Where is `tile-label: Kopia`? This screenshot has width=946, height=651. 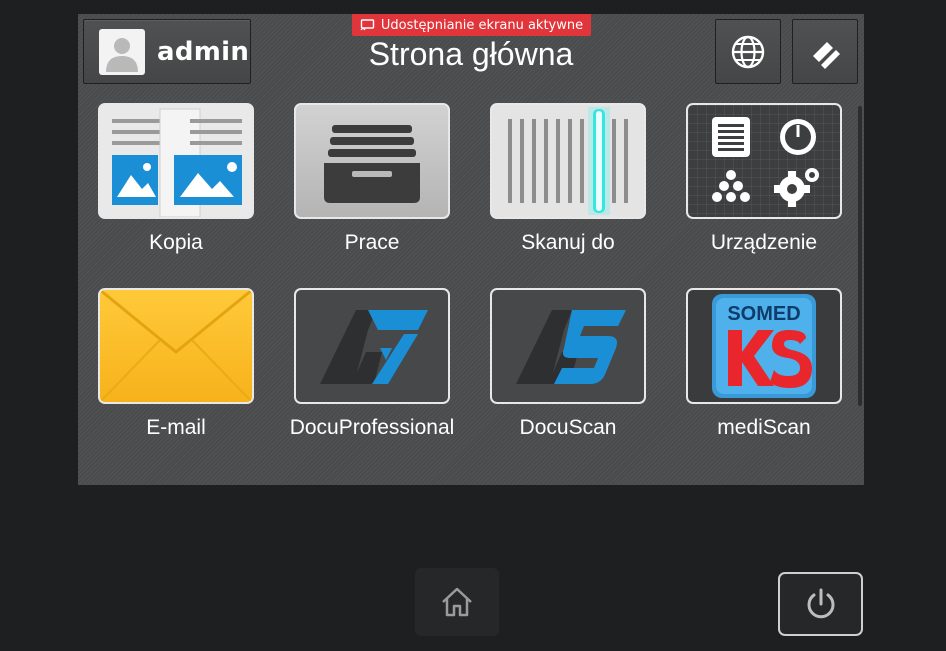 tile-label: Kopia is located at coordinates (176, 242).